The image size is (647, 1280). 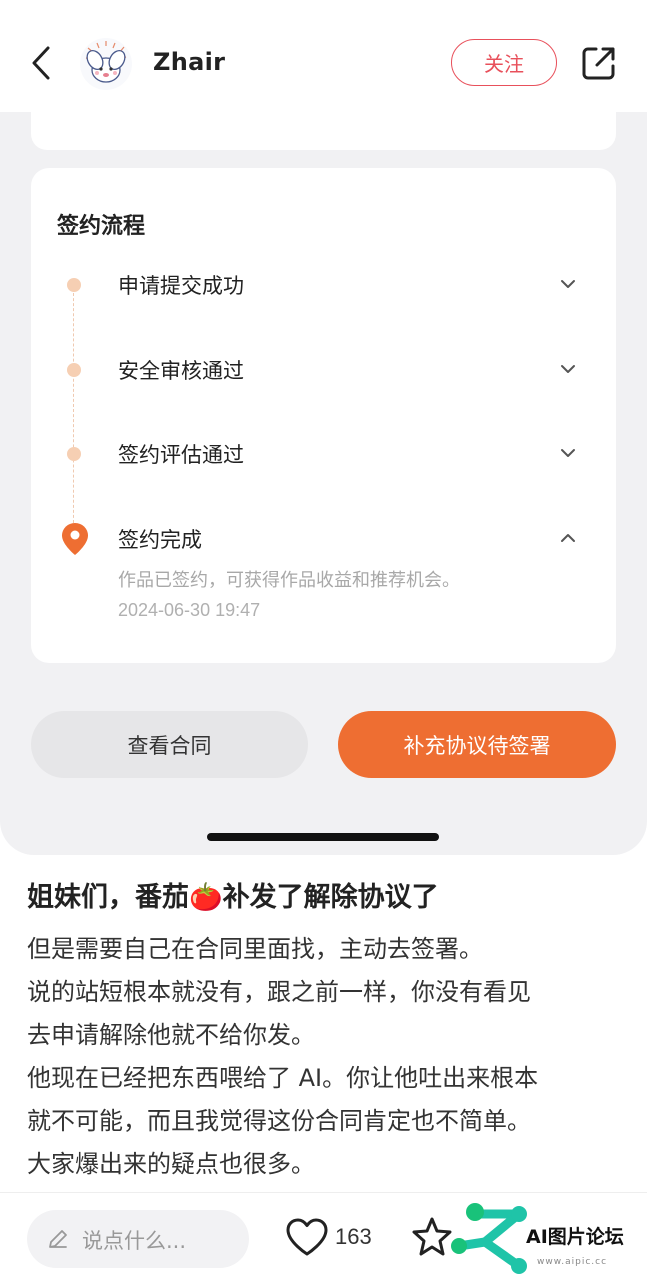 What do you see at coordinates (189, 62) in the screenshot?
I see `username: Zhair` at bounding box center [189, 62].